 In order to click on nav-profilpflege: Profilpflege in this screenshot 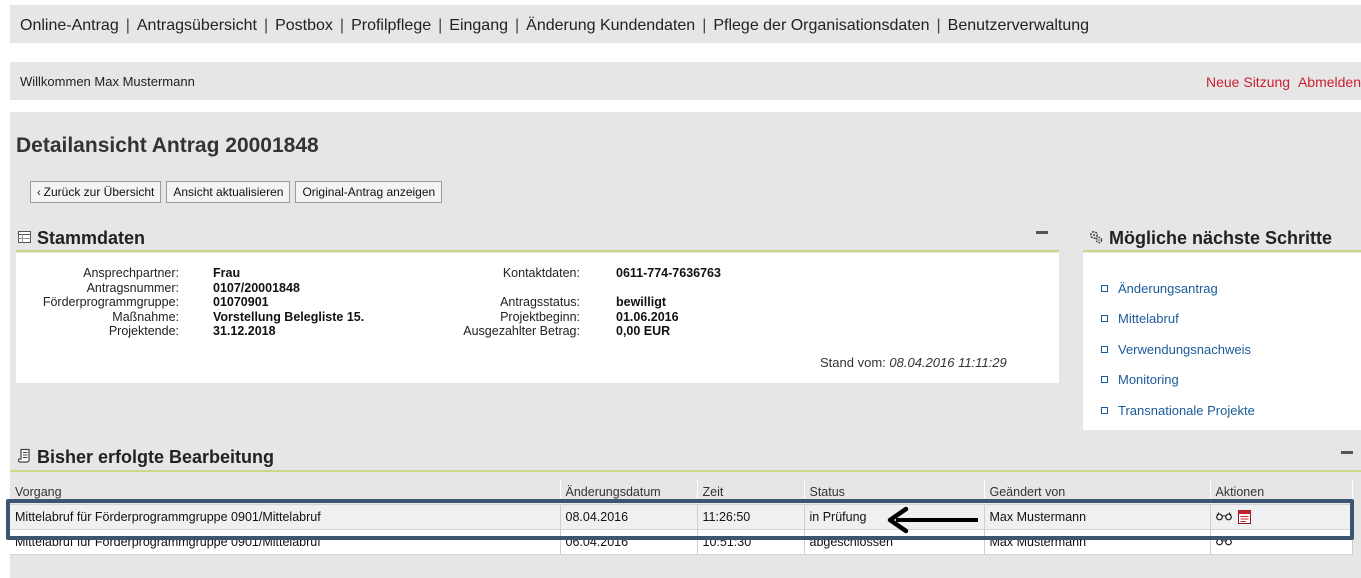, I will do `click(391, 25)`.